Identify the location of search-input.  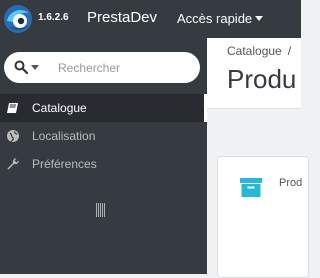
(126, 68).